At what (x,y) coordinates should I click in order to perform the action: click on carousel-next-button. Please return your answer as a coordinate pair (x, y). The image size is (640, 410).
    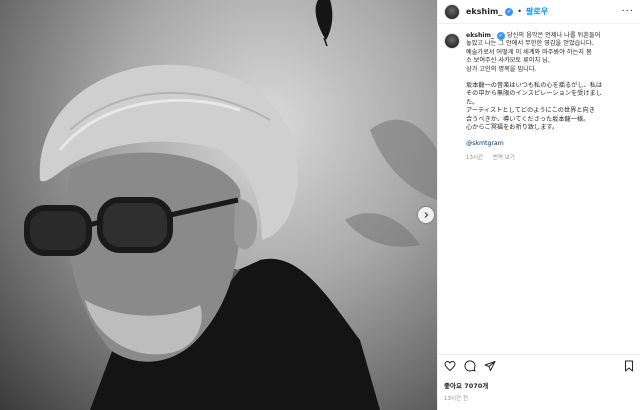
    Looking at the image, I should click on (426, 215).